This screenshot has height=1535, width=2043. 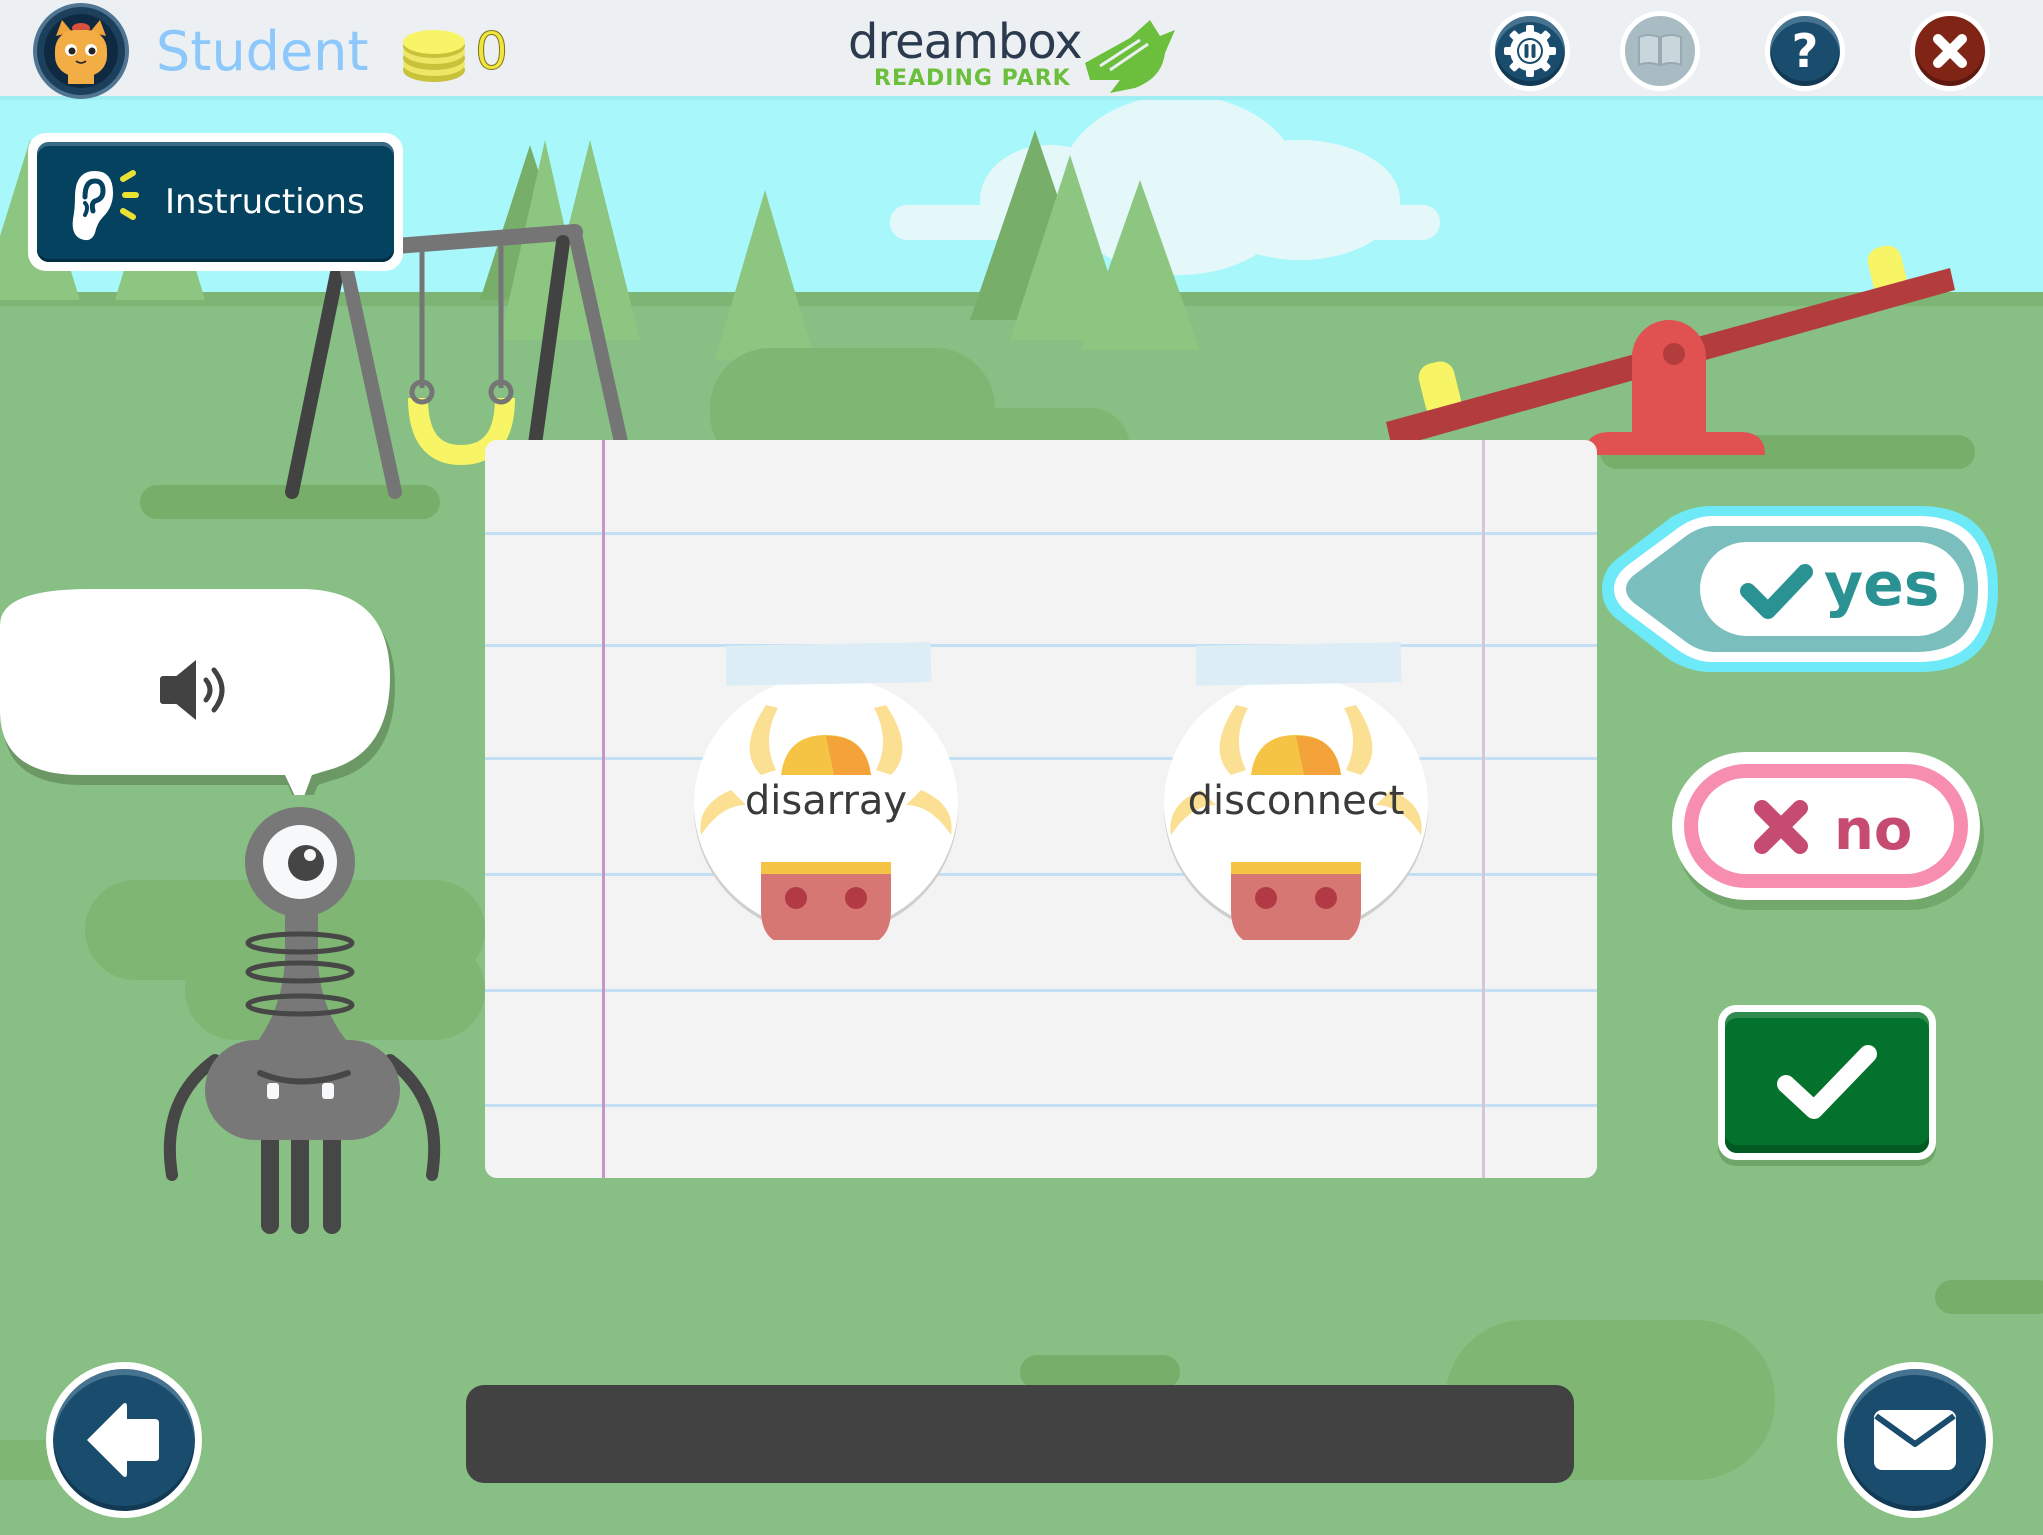 I want to click on word-text: disarray, so click(x=826, y=801).